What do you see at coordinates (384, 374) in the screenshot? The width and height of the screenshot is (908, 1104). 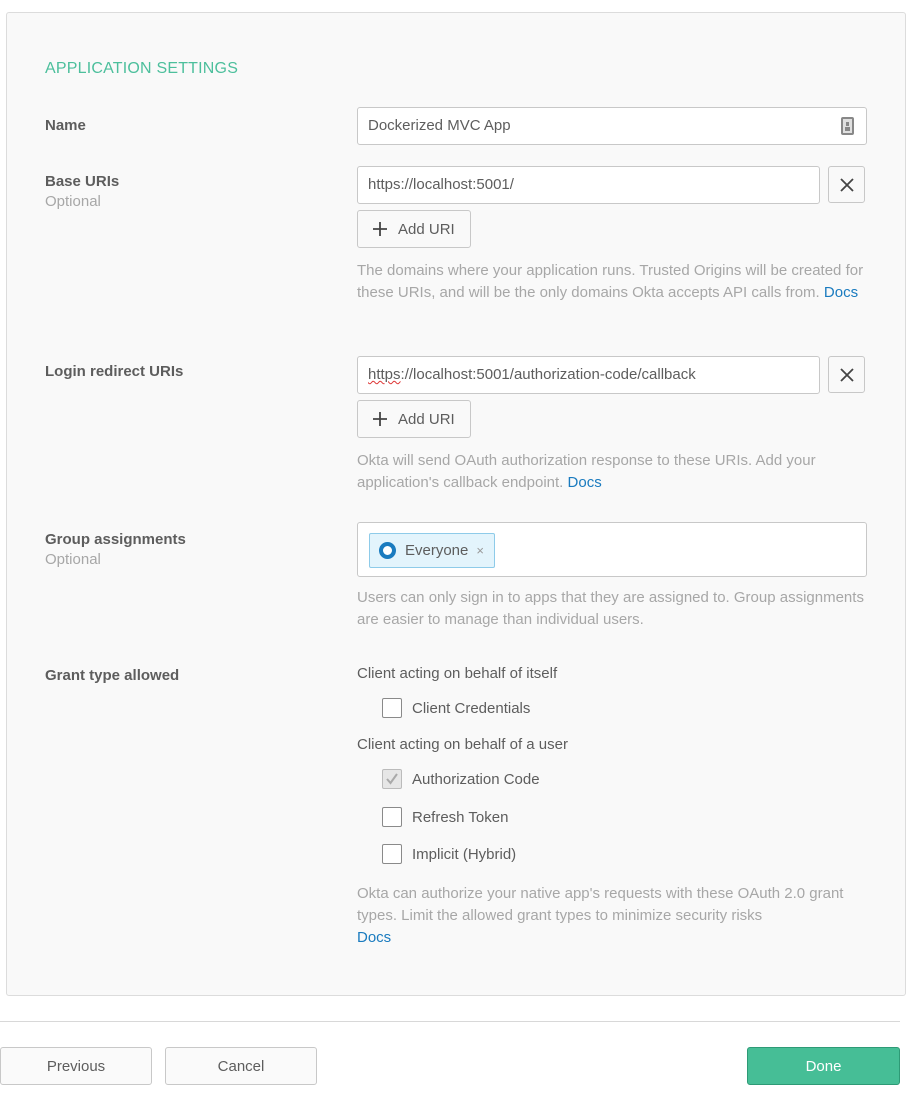 I see `login-redirect-uri-value-spell: https` at bounding box center [384, 374].